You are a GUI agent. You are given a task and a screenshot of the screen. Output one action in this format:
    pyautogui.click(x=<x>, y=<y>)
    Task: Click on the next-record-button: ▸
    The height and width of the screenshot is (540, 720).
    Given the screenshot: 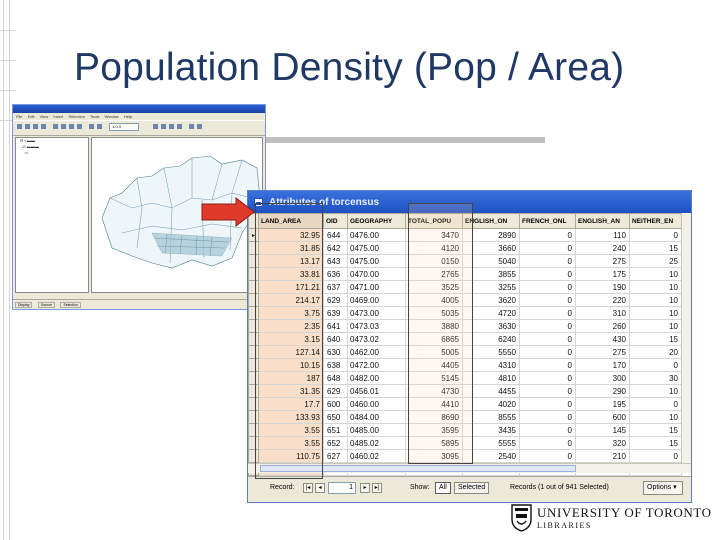 What is the action you would take?
    pyautogui.click(x=365, y=488)
    